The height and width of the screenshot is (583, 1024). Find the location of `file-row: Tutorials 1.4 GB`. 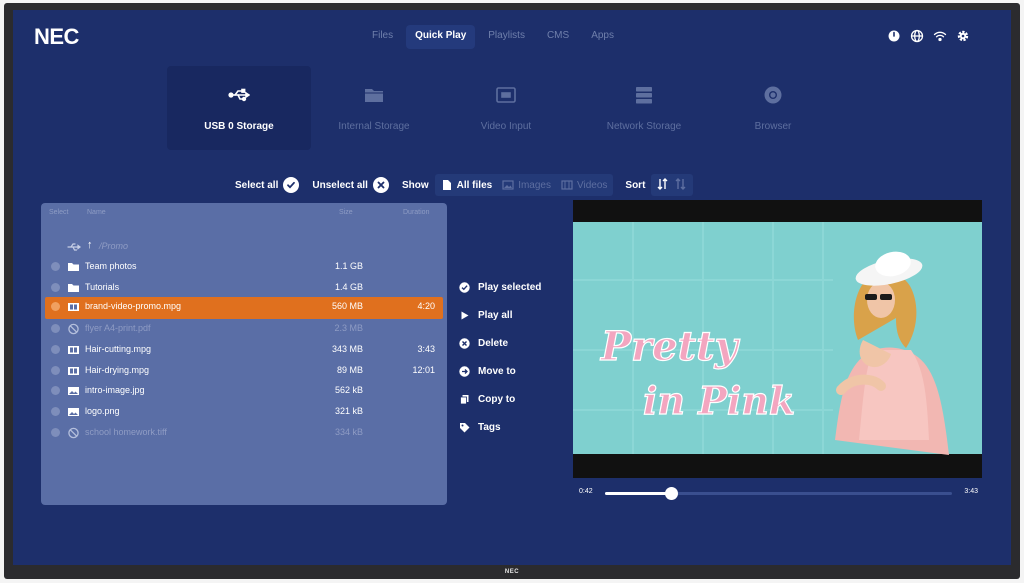

file-row: Tutorials 1.4 GB is located at coordinates (244, 288).